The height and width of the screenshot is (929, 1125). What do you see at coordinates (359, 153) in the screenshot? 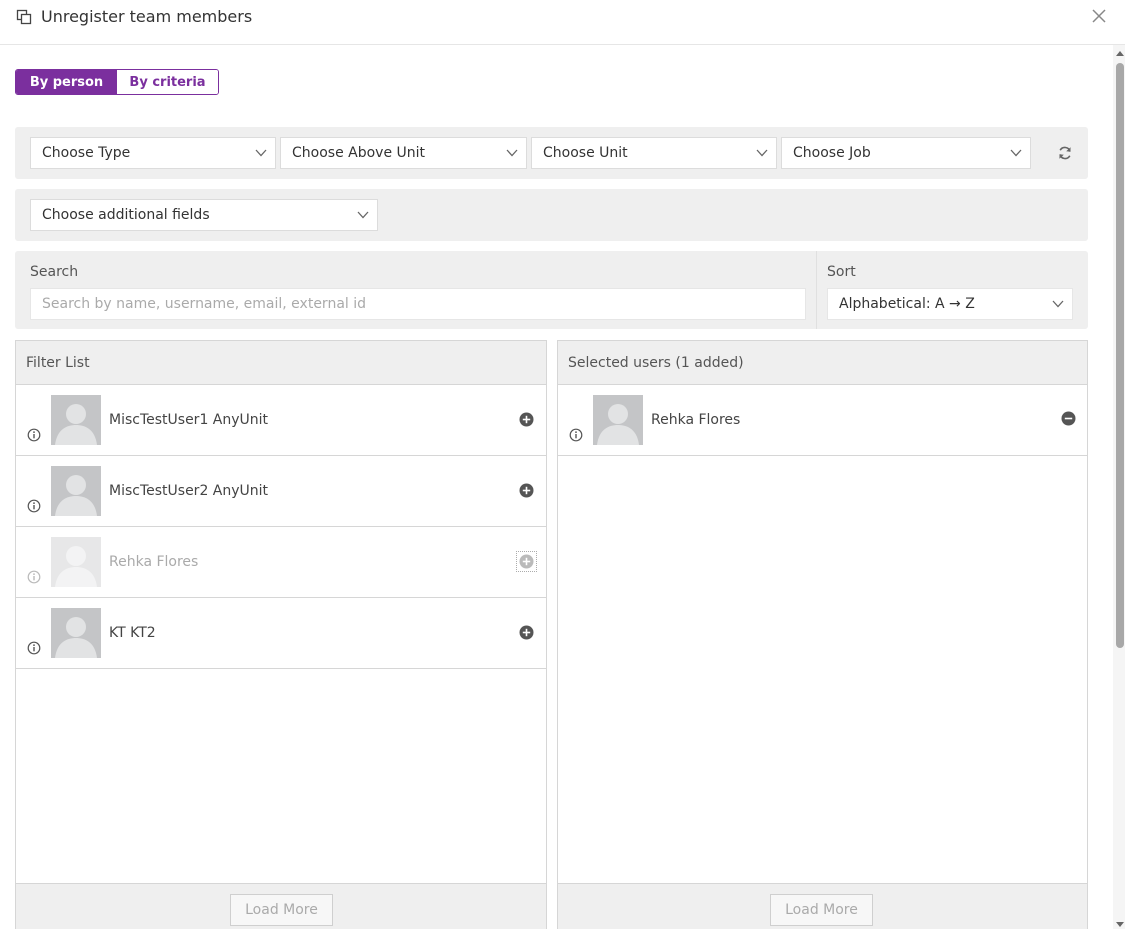
I see `above-unit-select-value: Choose Above Unit` at bounding box center [359, 153].